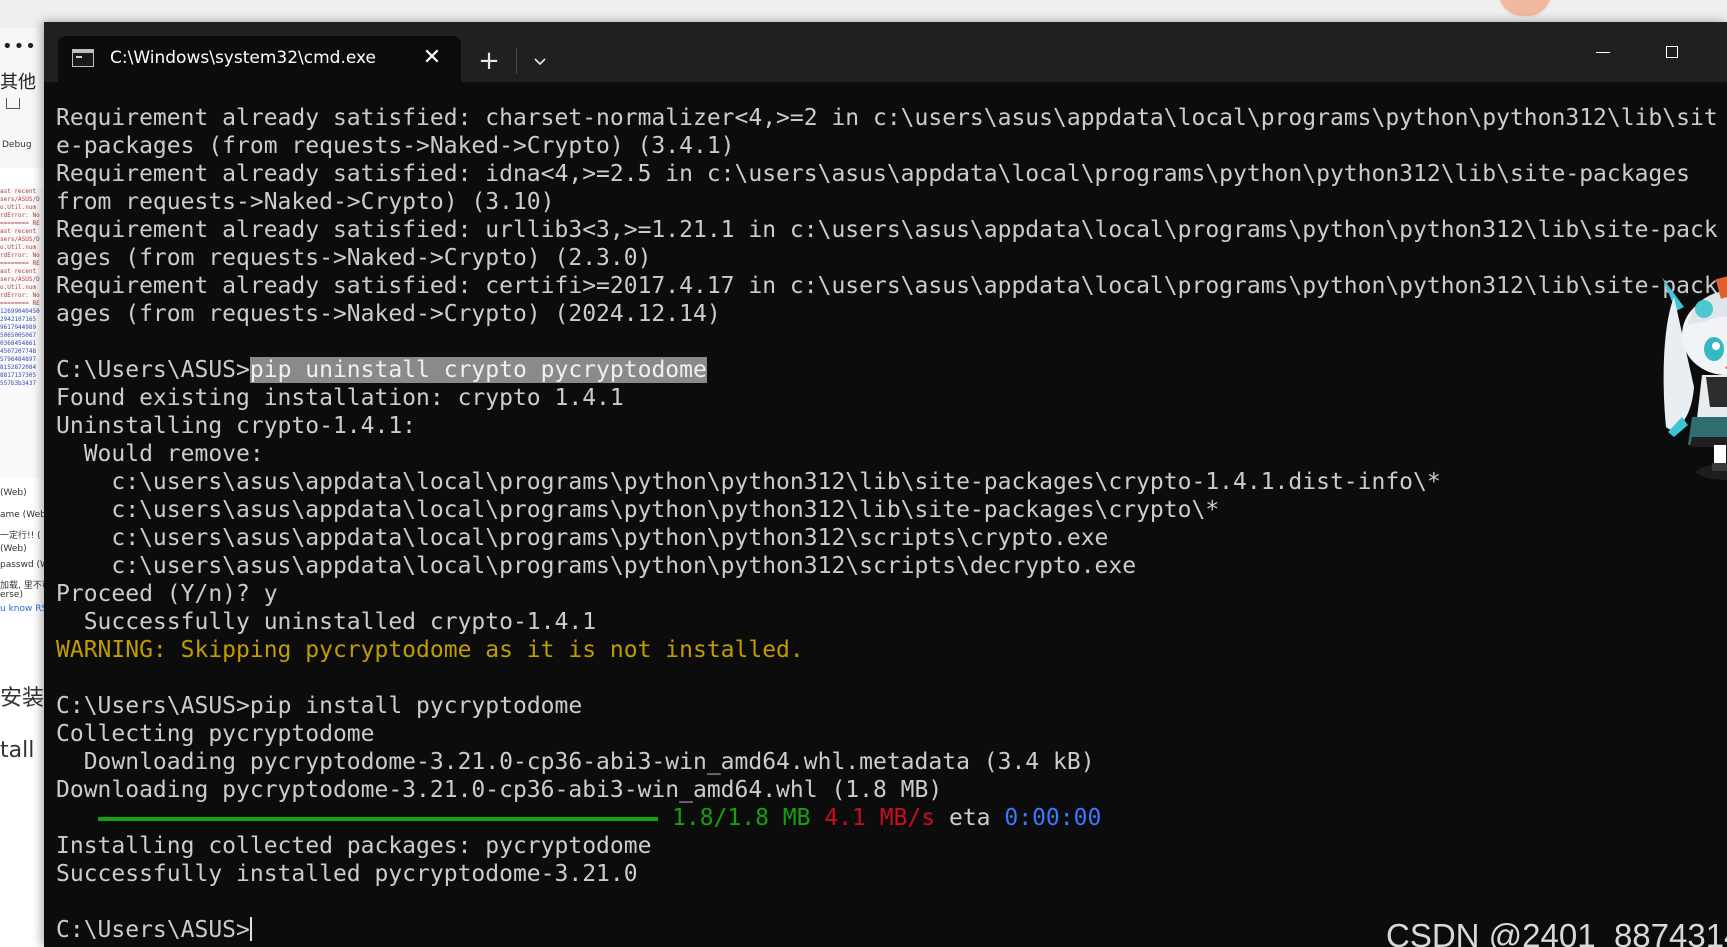 This screenshot has height=947, width=1727. Describe the element at coordinates (741, 818) in the screenshot. I see `download-size: 1.8/1.8 MB` at that location.